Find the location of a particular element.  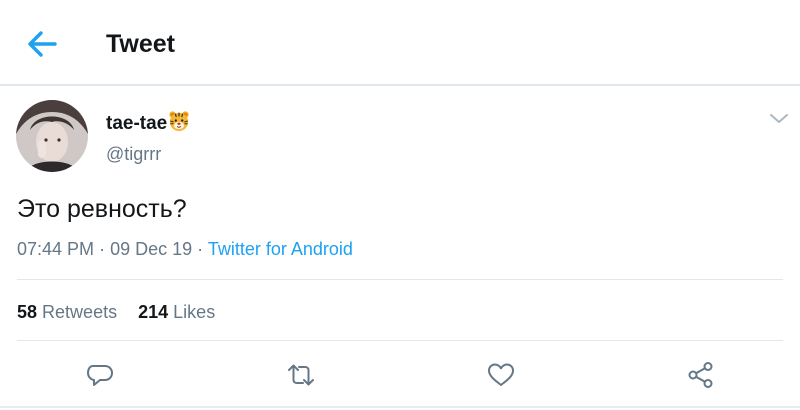

like-button is located at coordinates (501, 375).